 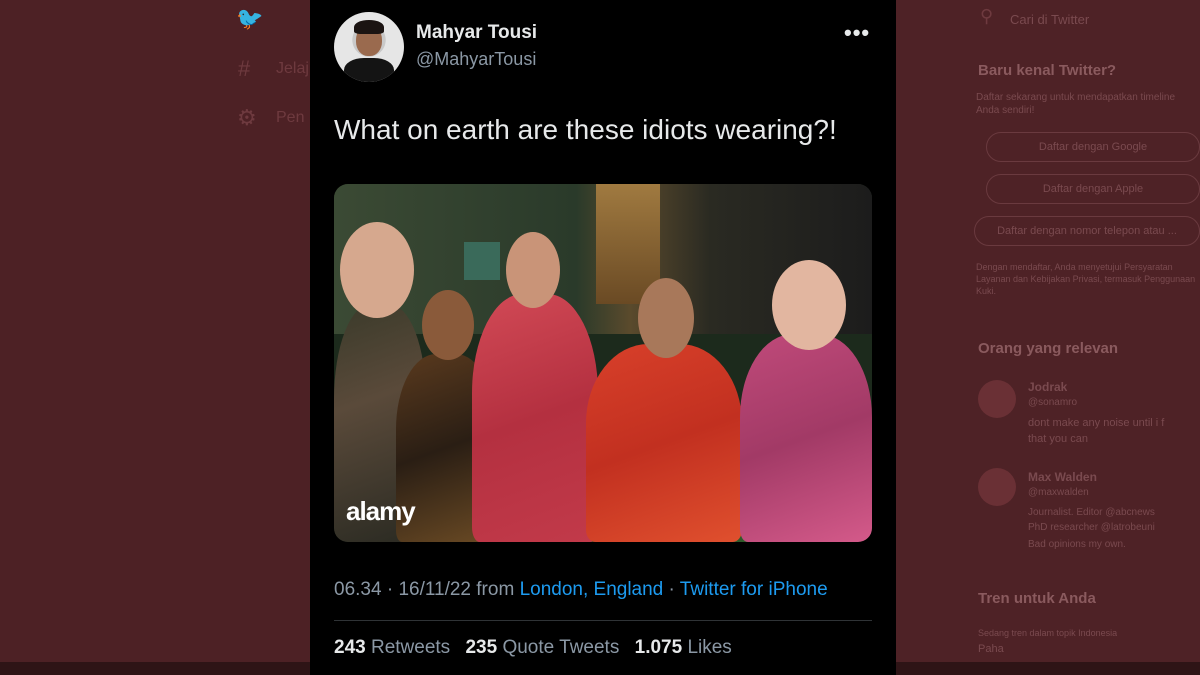 What do you see at coordinates (381, 511) in the screenshot?
I see `photo-watermark: alamy` at bounding box center [381, 511].